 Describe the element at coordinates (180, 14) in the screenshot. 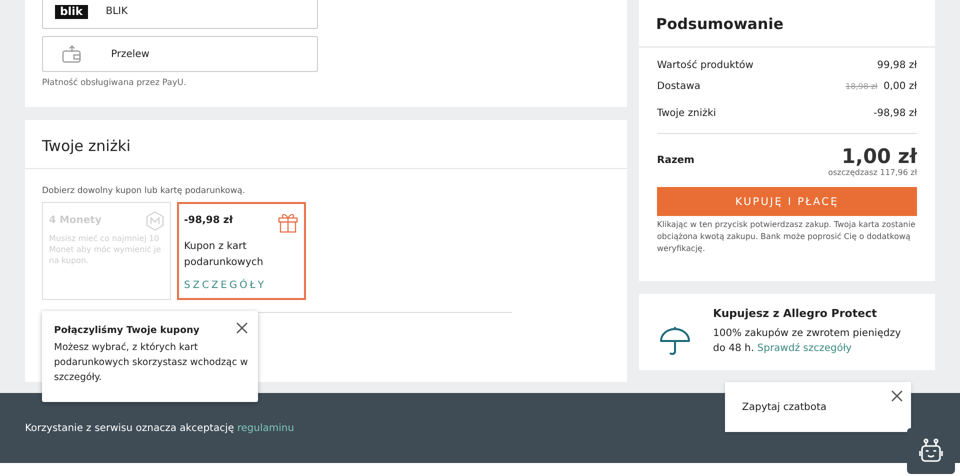

I see `payment-method-button: blik BLIK` at that location.